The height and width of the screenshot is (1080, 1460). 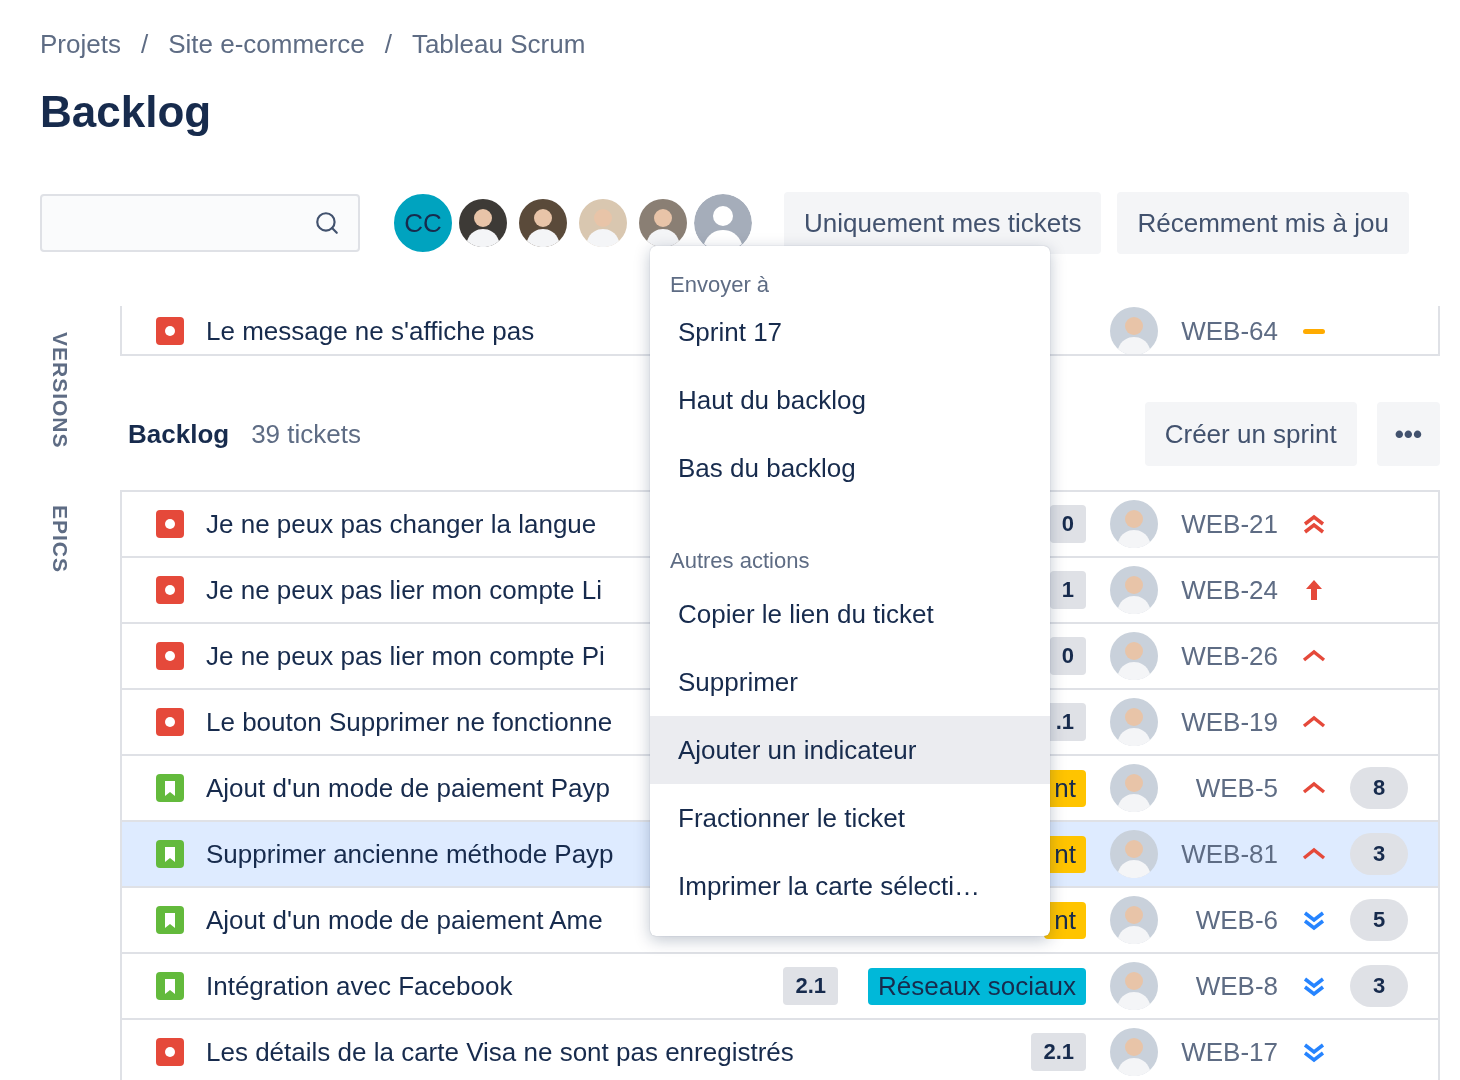 What do you see at coordinates (370, 331) in the screenshot?
I see `ticket-summary: Le message ne s'affiche pas` at bounding box center [370, 331].